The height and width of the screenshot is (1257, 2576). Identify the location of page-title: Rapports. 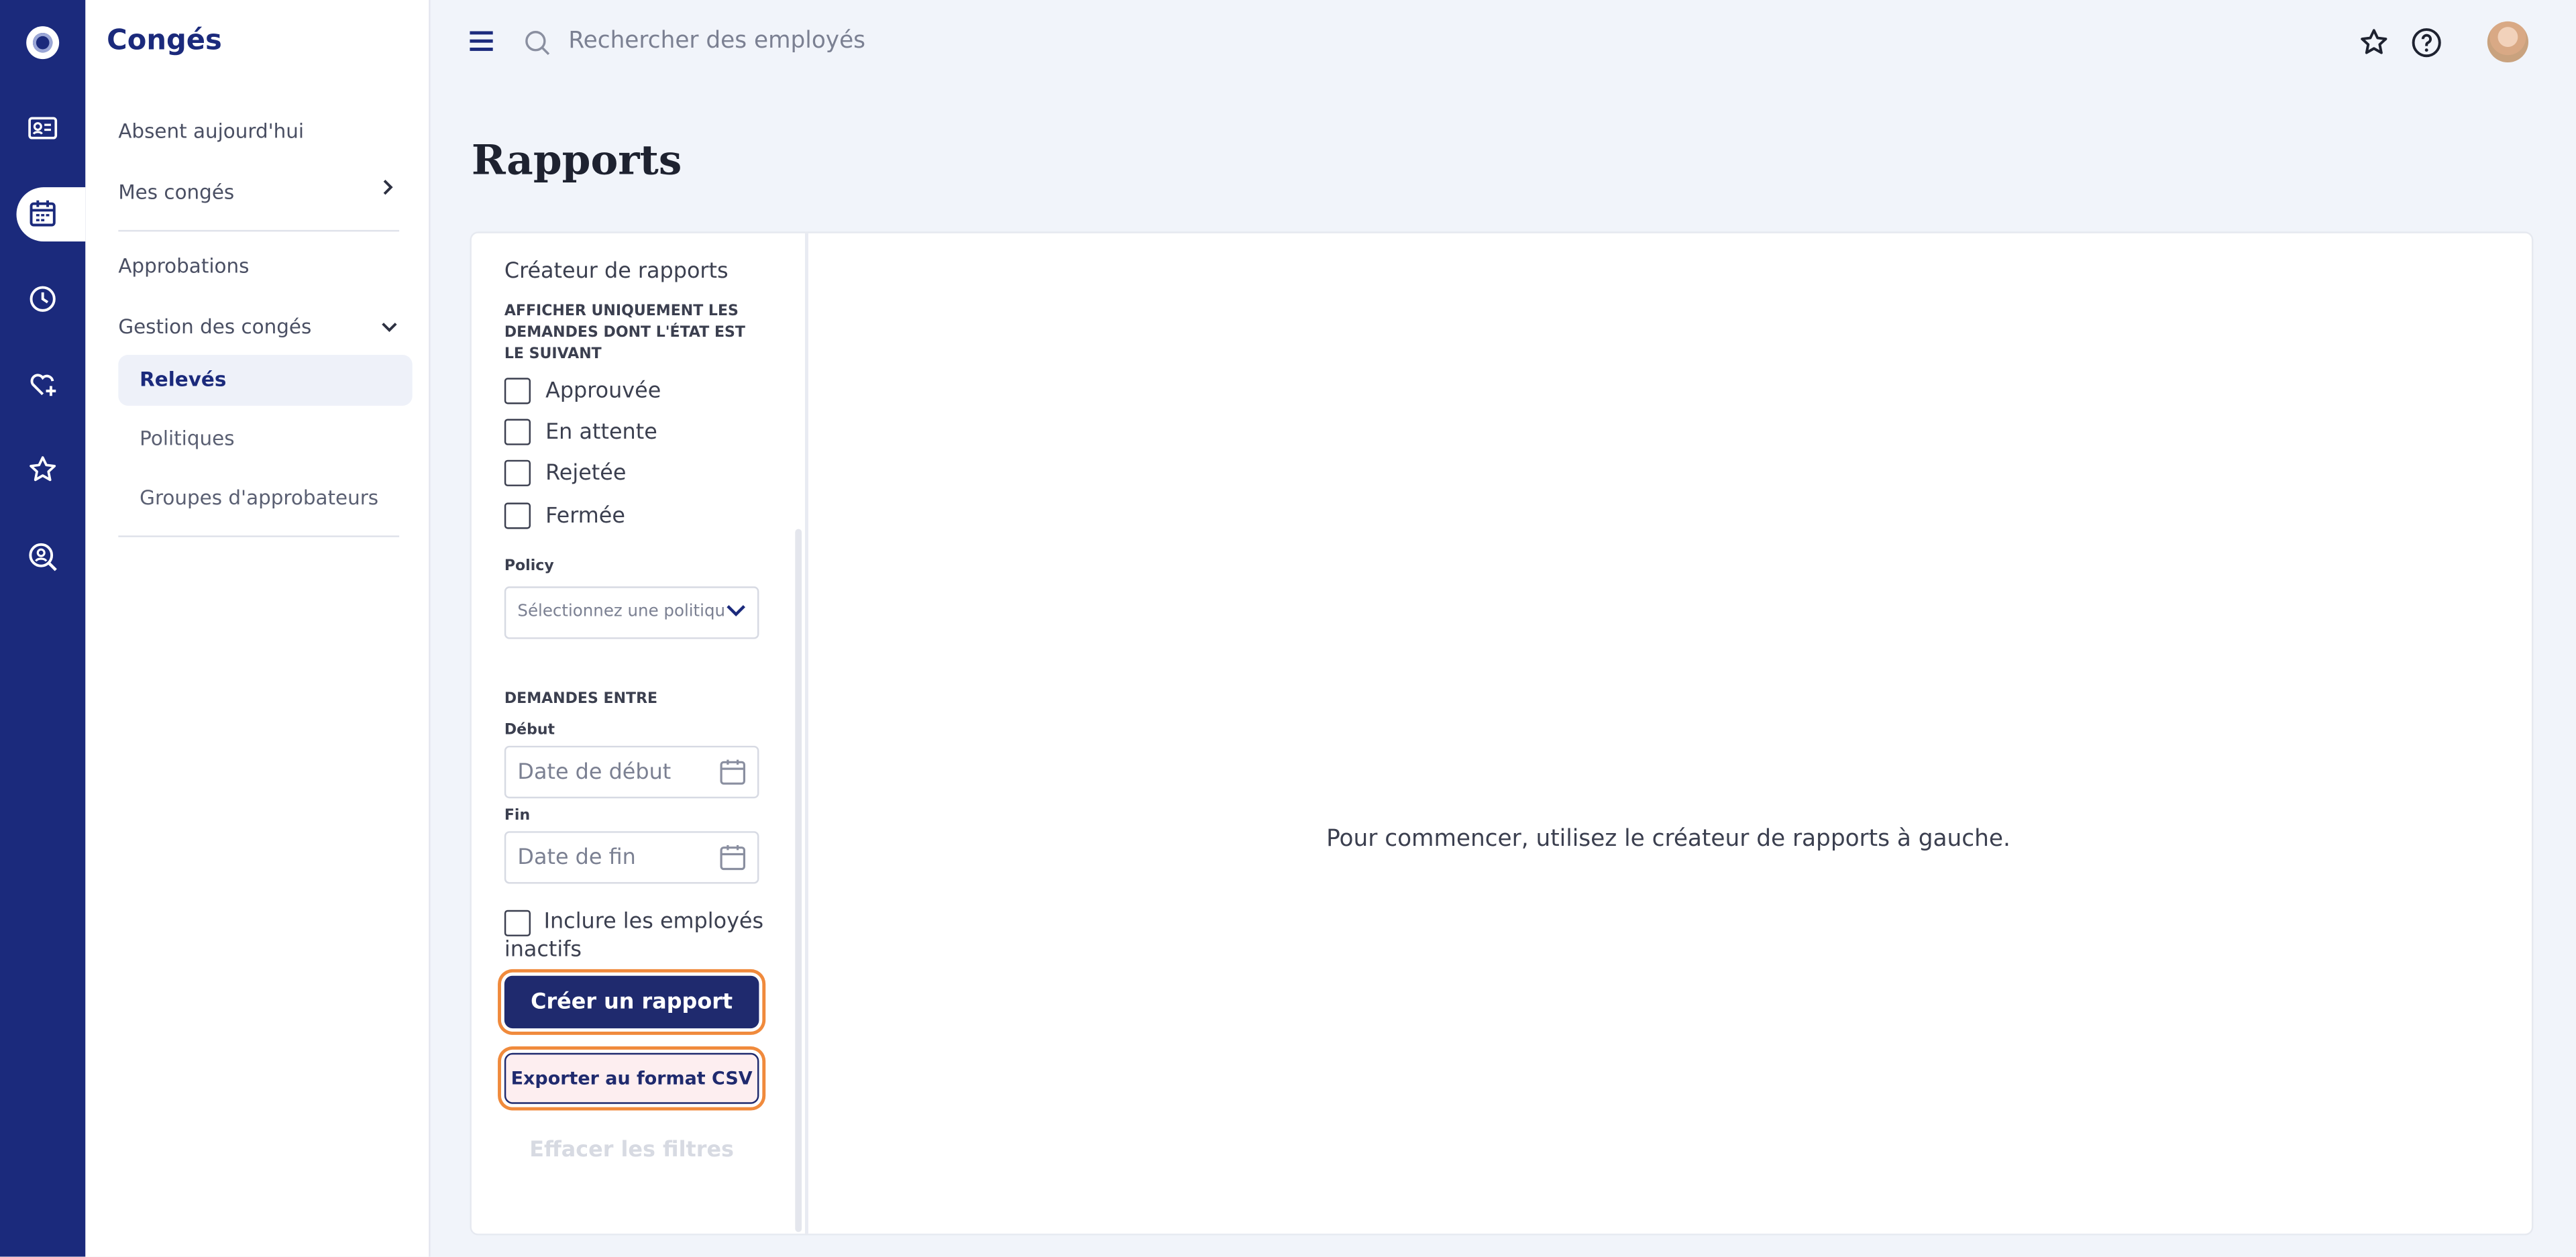
(576, 160).